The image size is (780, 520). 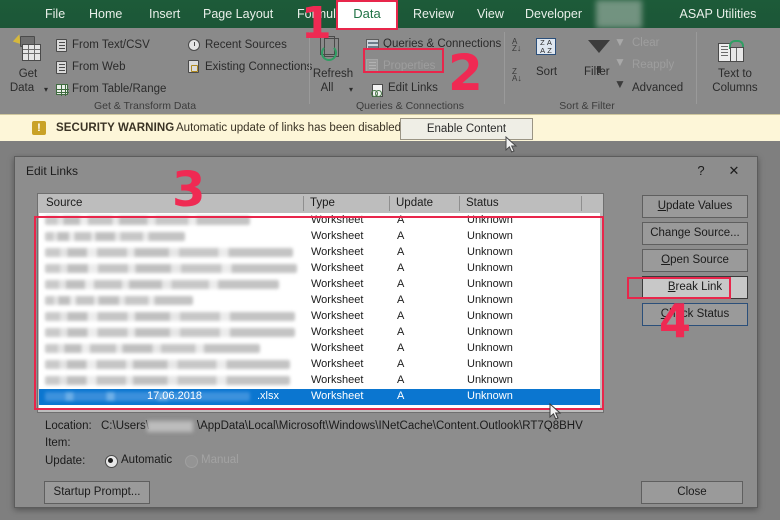 I want to click on existing-connections-icon, so click(x=193, y=66).